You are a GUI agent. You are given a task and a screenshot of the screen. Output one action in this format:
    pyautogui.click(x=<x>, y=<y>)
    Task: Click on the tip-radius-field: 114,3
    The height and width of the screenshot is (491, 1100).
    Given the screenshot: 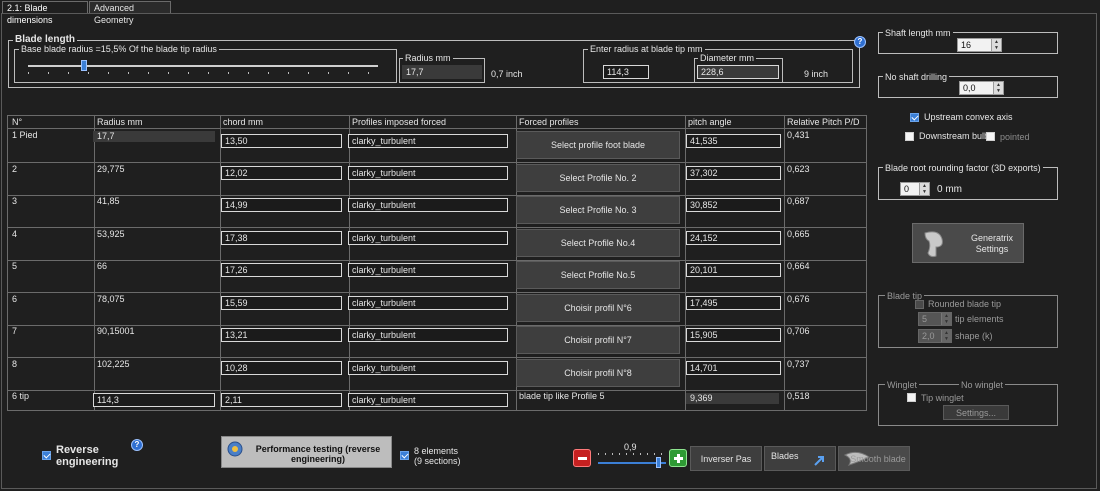 What is the action you would take?
    pyautogui.click(x=626, y=72)
    